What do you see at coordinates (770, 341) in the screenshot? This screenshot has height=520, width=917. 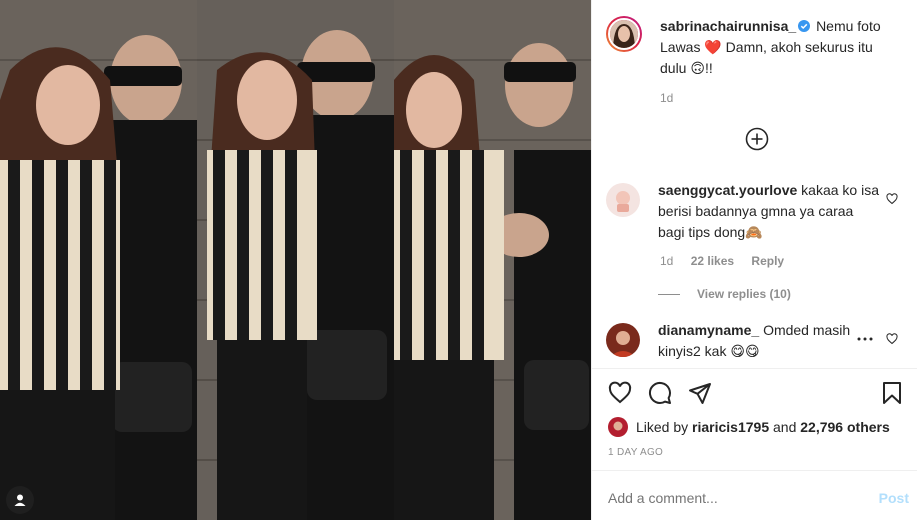 I see `comment-body: dianamyname_ Omded masih kinyis2 kak 😋😋` at bounding box center [770, 341].